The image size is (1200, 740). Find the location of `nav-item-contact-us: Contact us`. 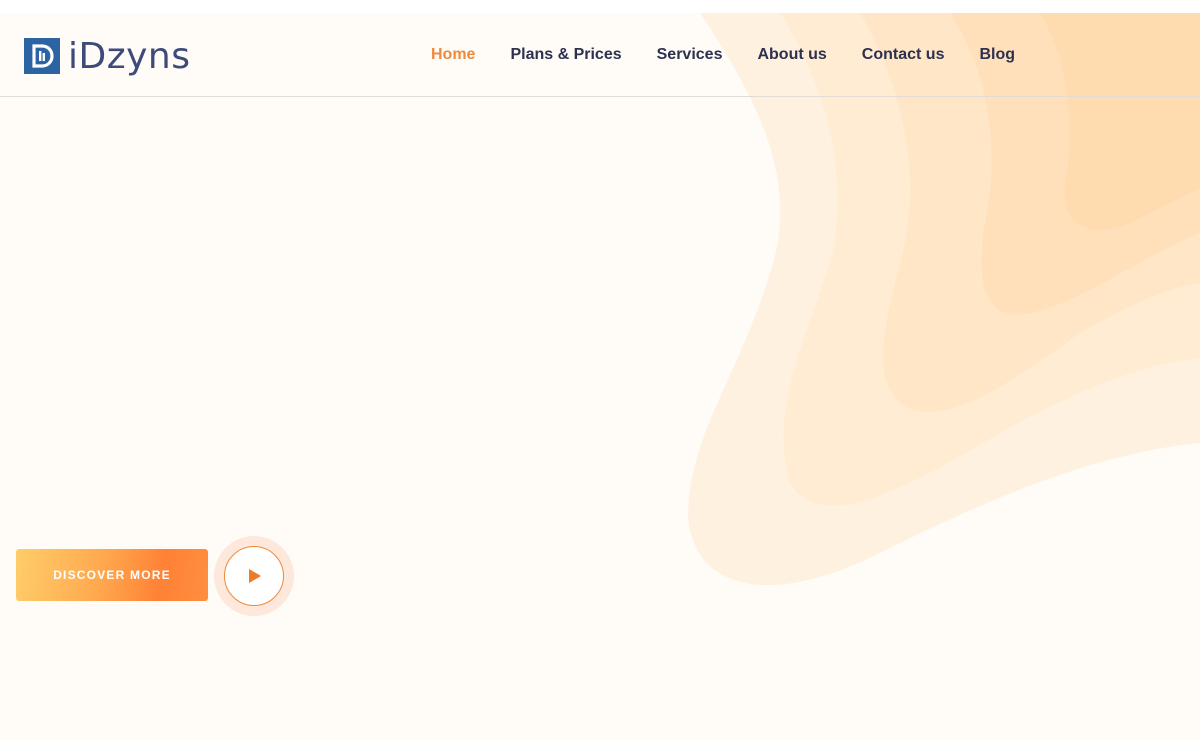

nav-item-contact-us: Contact us is located at coordinates (903, 55).